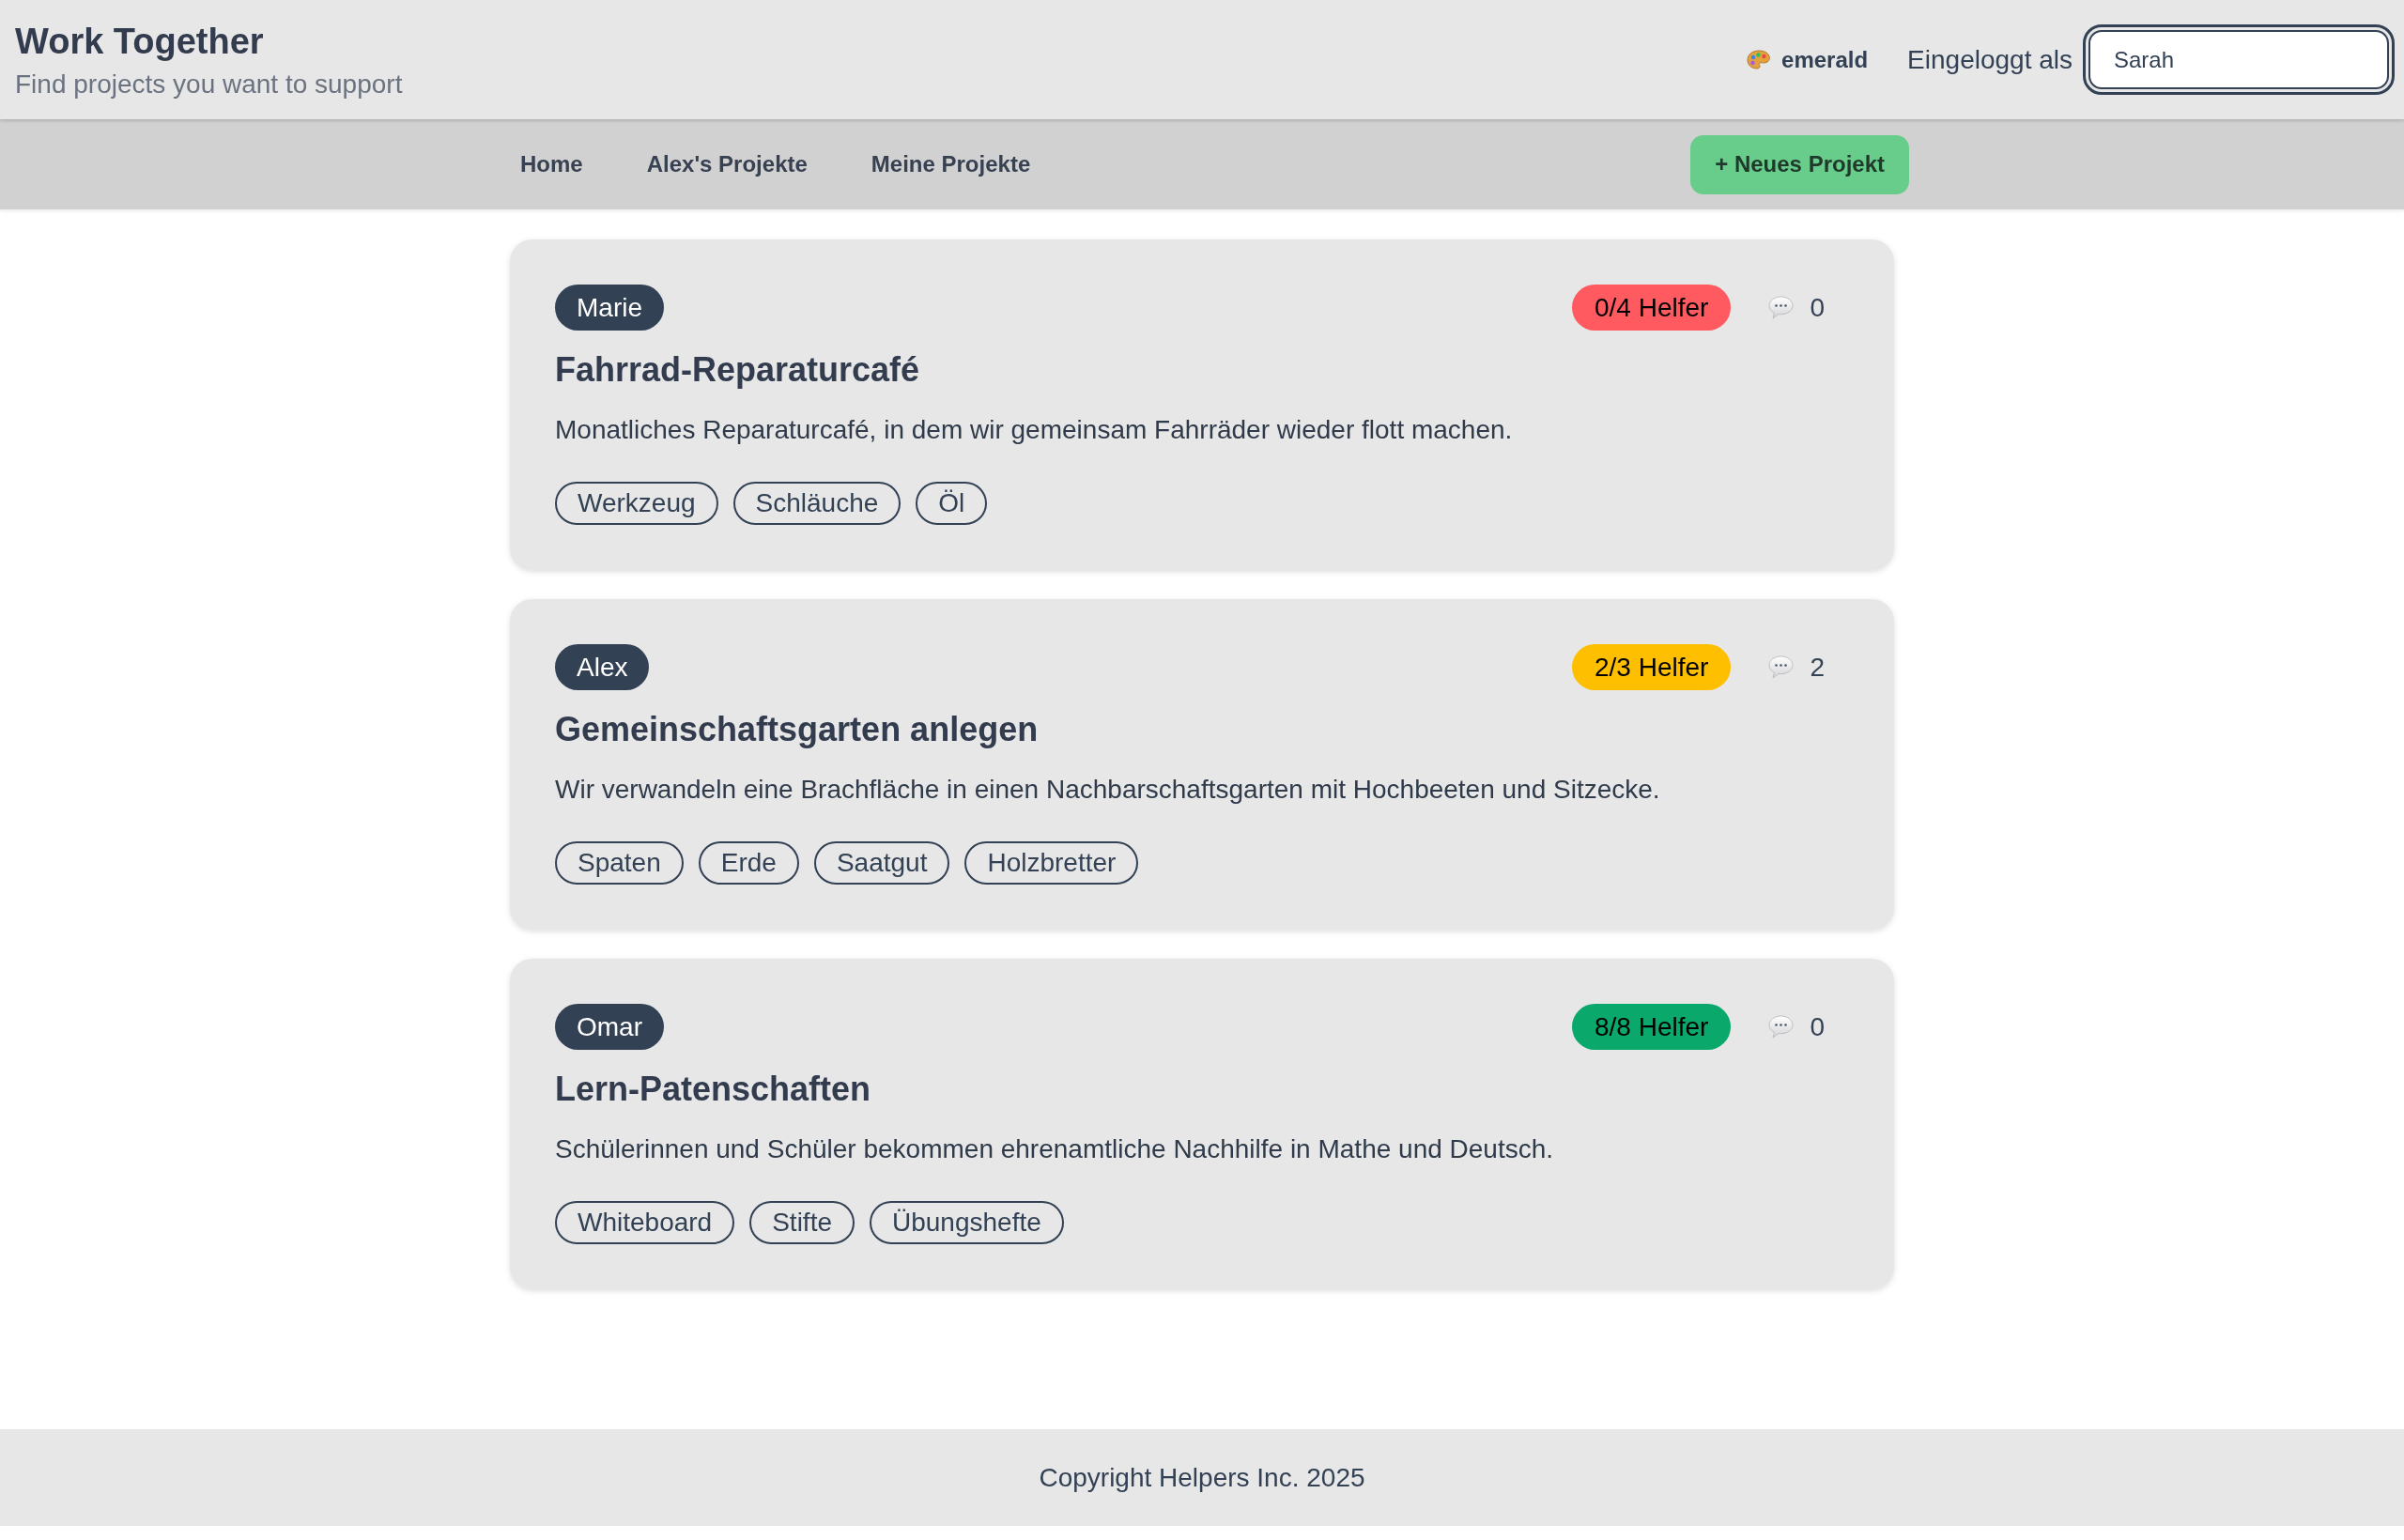 The width and height of the screenshot is (2404, 1540). I want to click on material-tag: Stifte, so click(802, 1222).